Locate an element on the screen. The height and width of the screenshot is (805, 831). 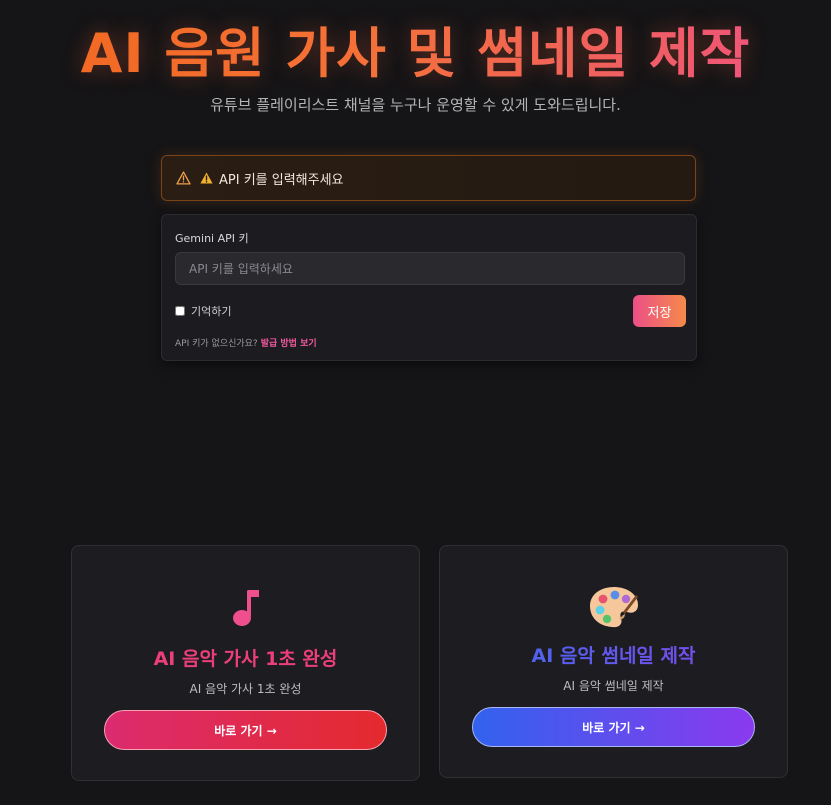
api-key-label: Gemini API 키 is located at coordinates (212, 238).